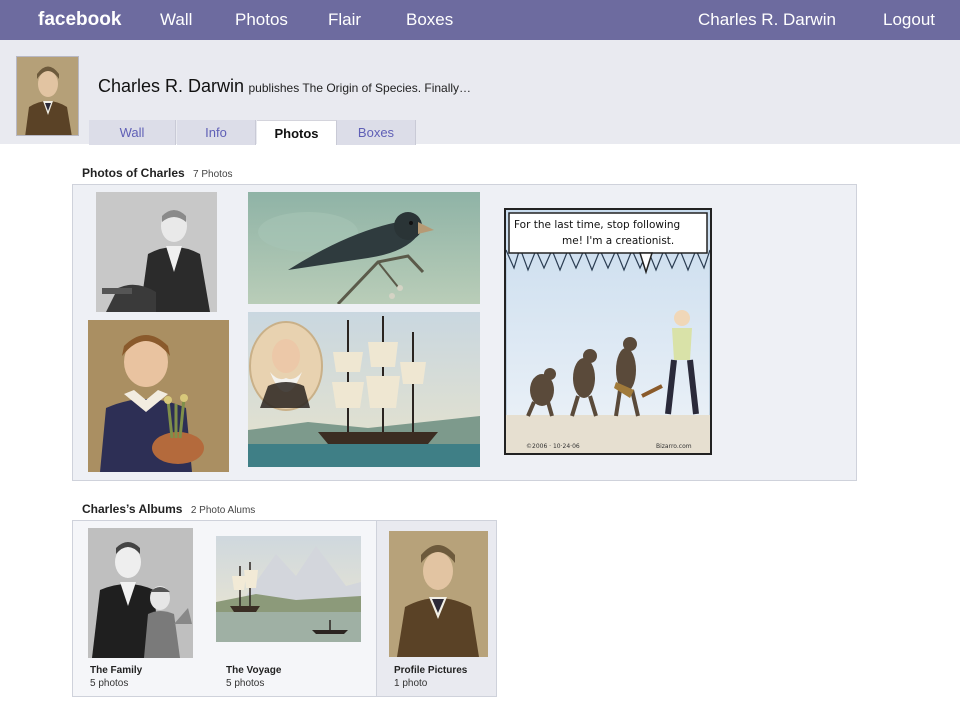 This screenshot has width=960, height=720. I want to click on album-voyage-name: The Voyage, so click(253, 670).